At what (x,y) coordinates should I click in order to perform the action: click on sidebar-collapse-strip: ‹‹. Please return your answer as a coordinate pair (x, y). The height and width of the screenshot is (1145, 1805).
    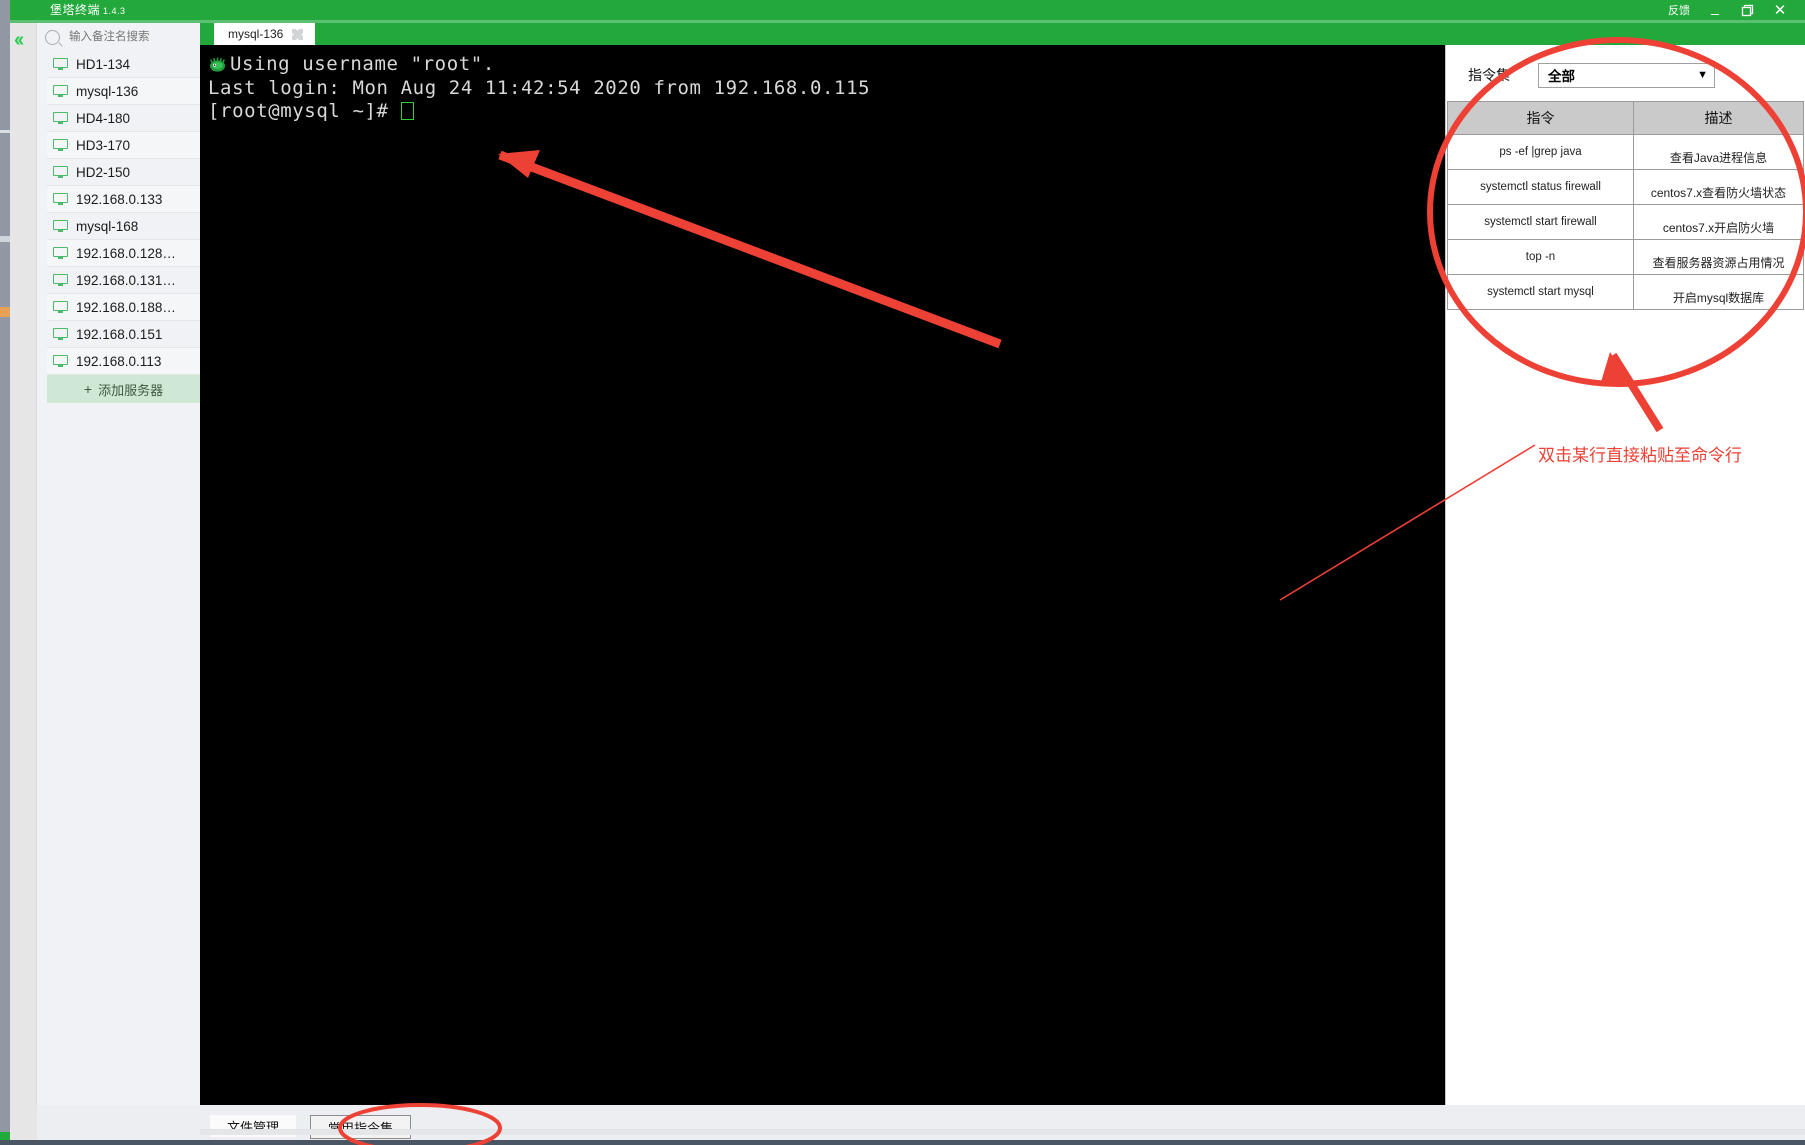
    Looking at the image, I should click on (23, 576).